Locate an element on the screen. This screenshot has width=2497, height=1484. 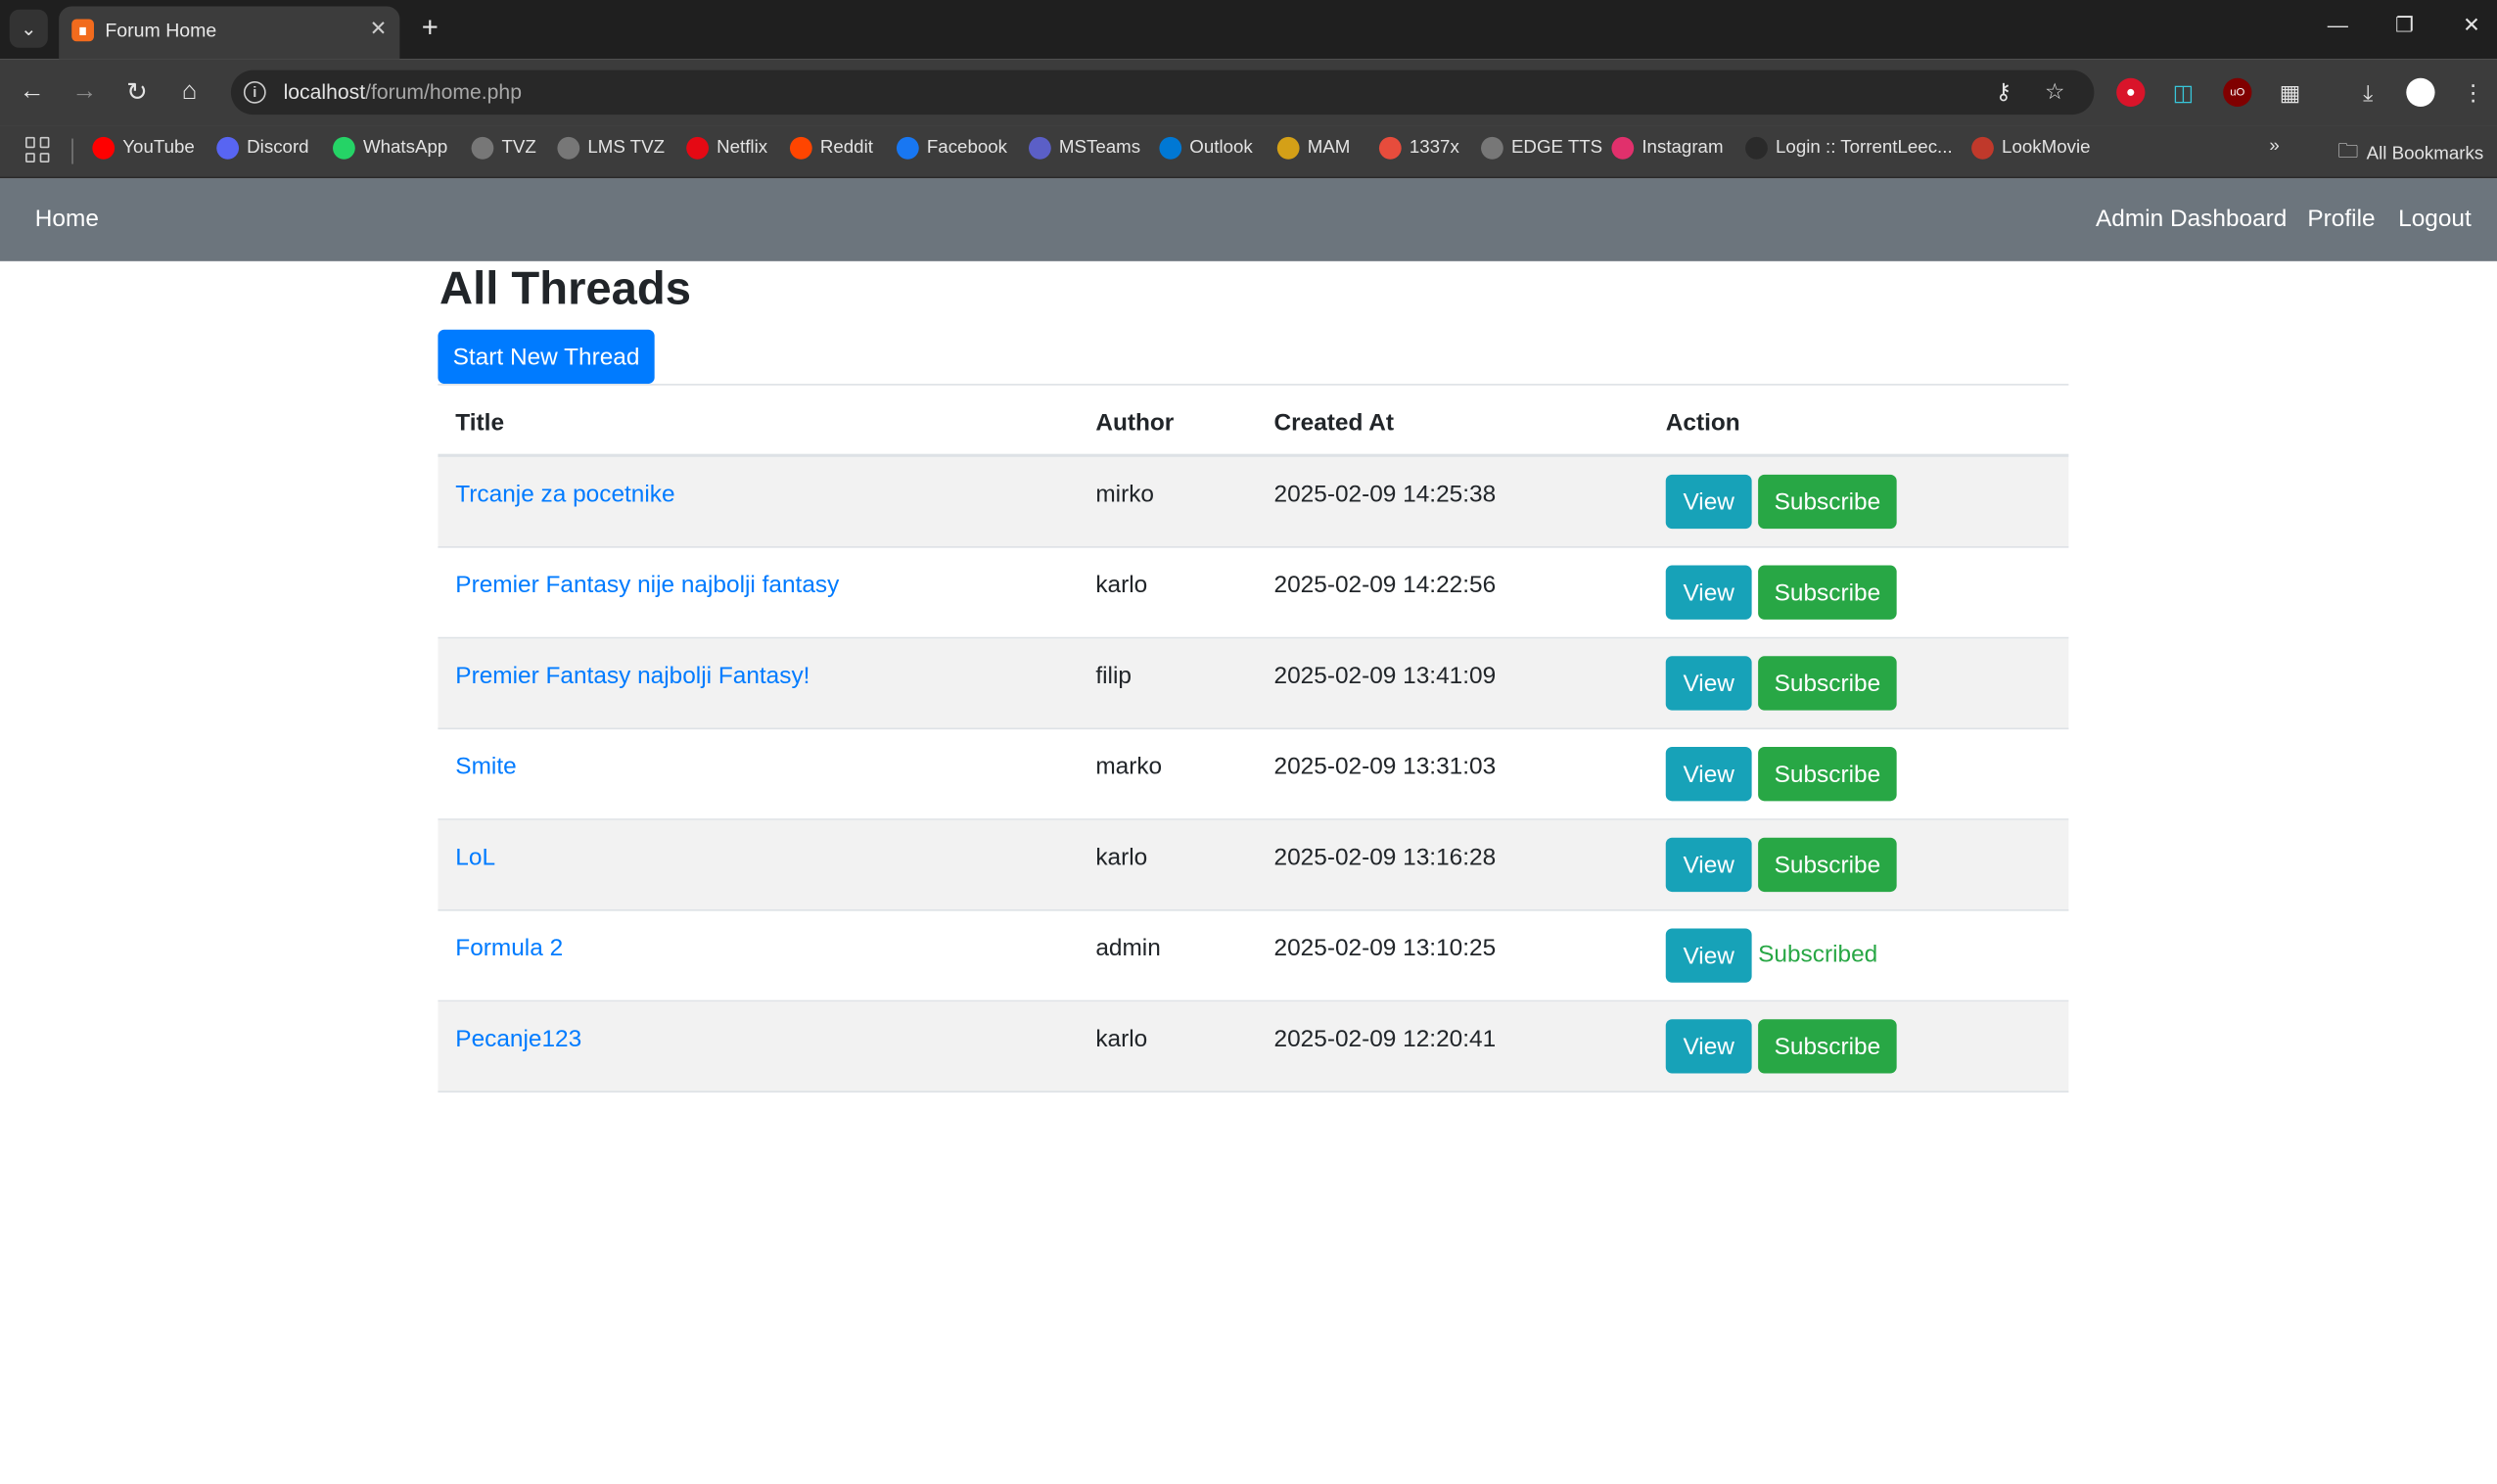
bookmark-tvz: TVZ is located at coordinates (503, 148).